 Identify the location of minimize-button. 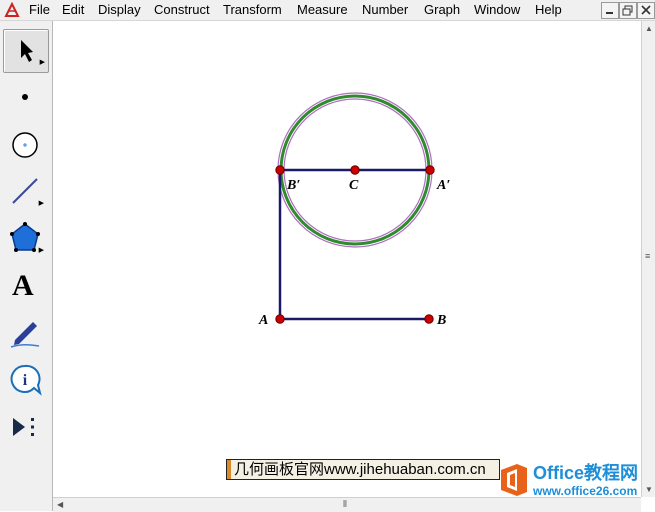
(610, 10).